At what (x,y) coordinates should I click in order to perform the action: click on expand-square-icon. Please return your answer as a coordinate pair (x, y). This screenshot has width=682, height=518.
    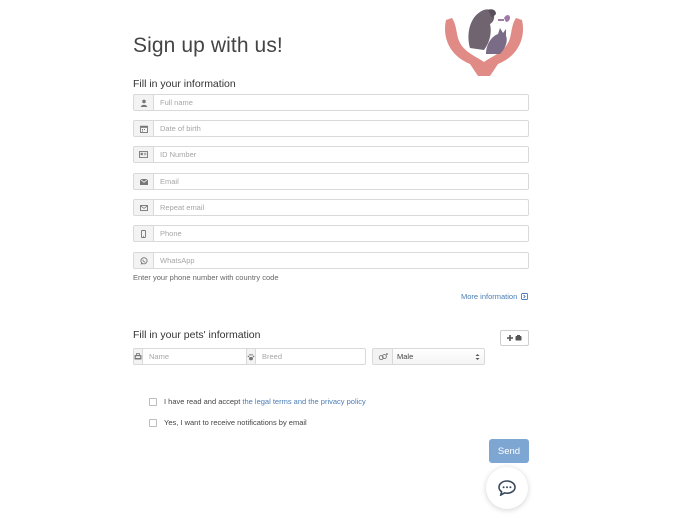
    Looking at the image, I should click on (525, 296).